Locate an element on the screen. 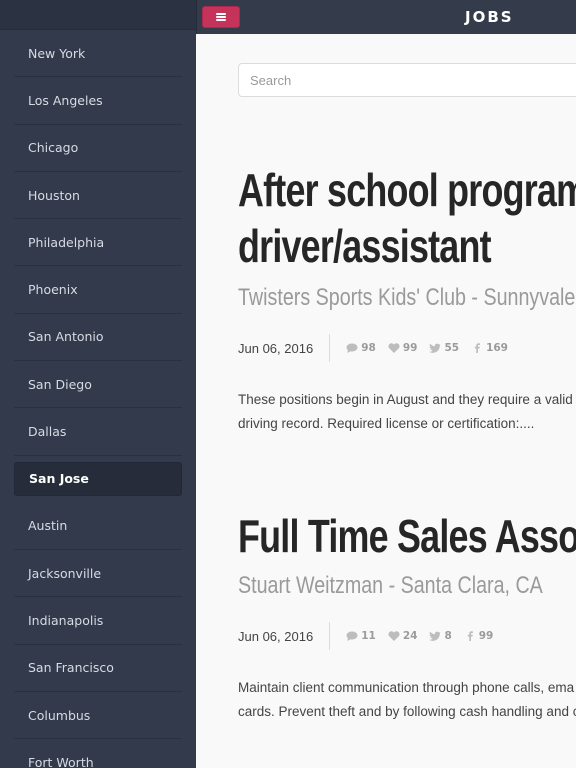  job-title: Full Time Sales Associate is located at coordinates (407, 536).